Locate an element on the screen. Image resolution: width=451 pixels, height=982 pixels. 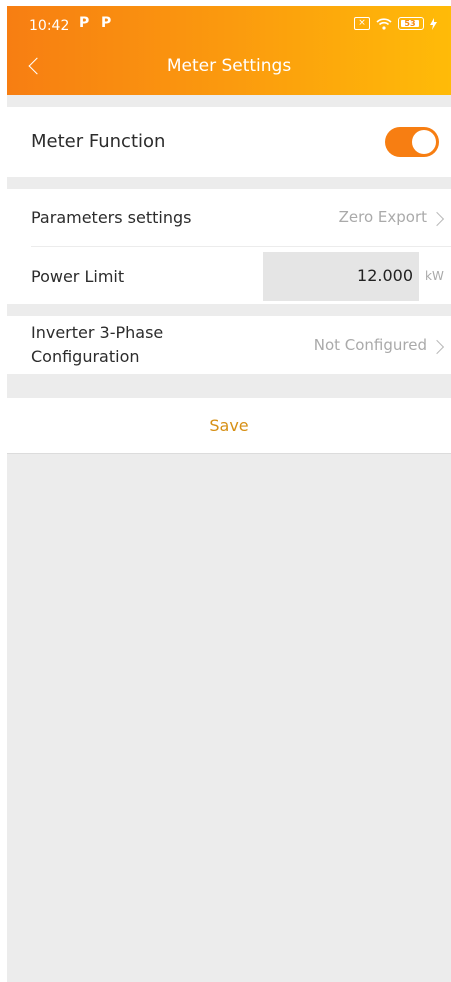
battery-icon: 53 is located at coordinates (411, 23).